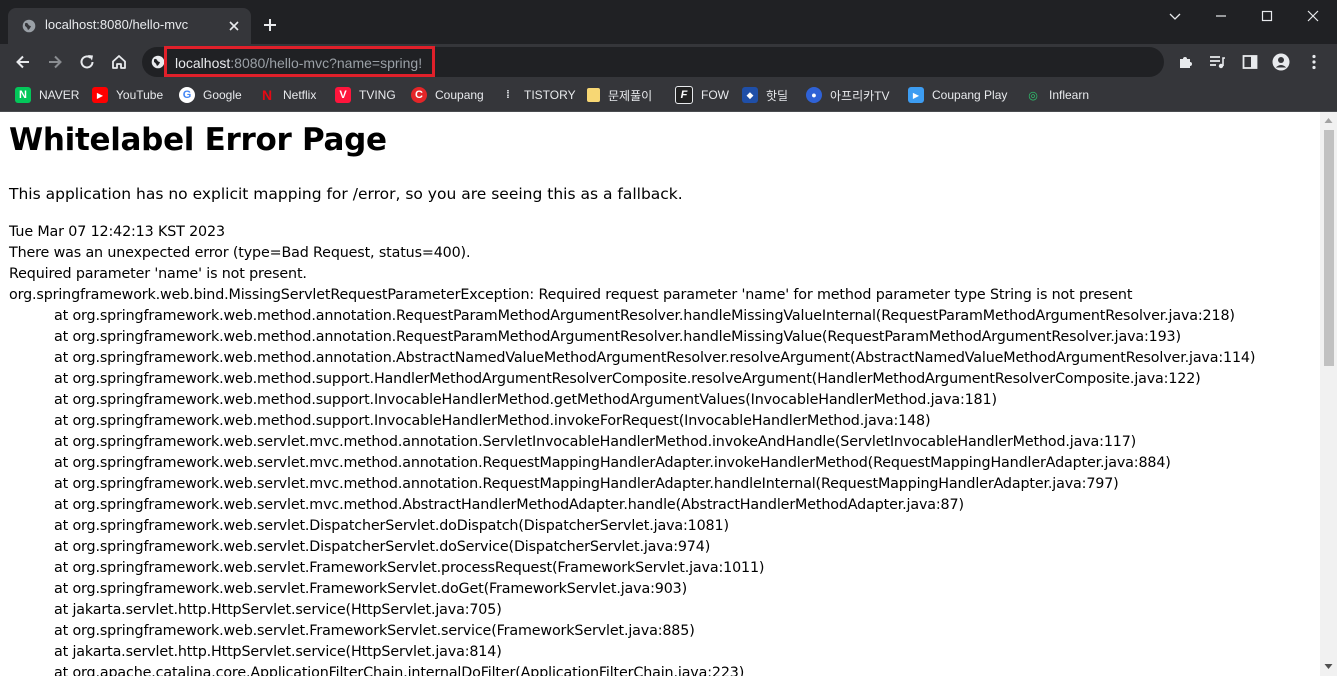 The image size is (1337, 676). What do you see at coordinates (1313, 16) in the screenshot?
I see `close-window-icon` at bounding box center [1313, 16].